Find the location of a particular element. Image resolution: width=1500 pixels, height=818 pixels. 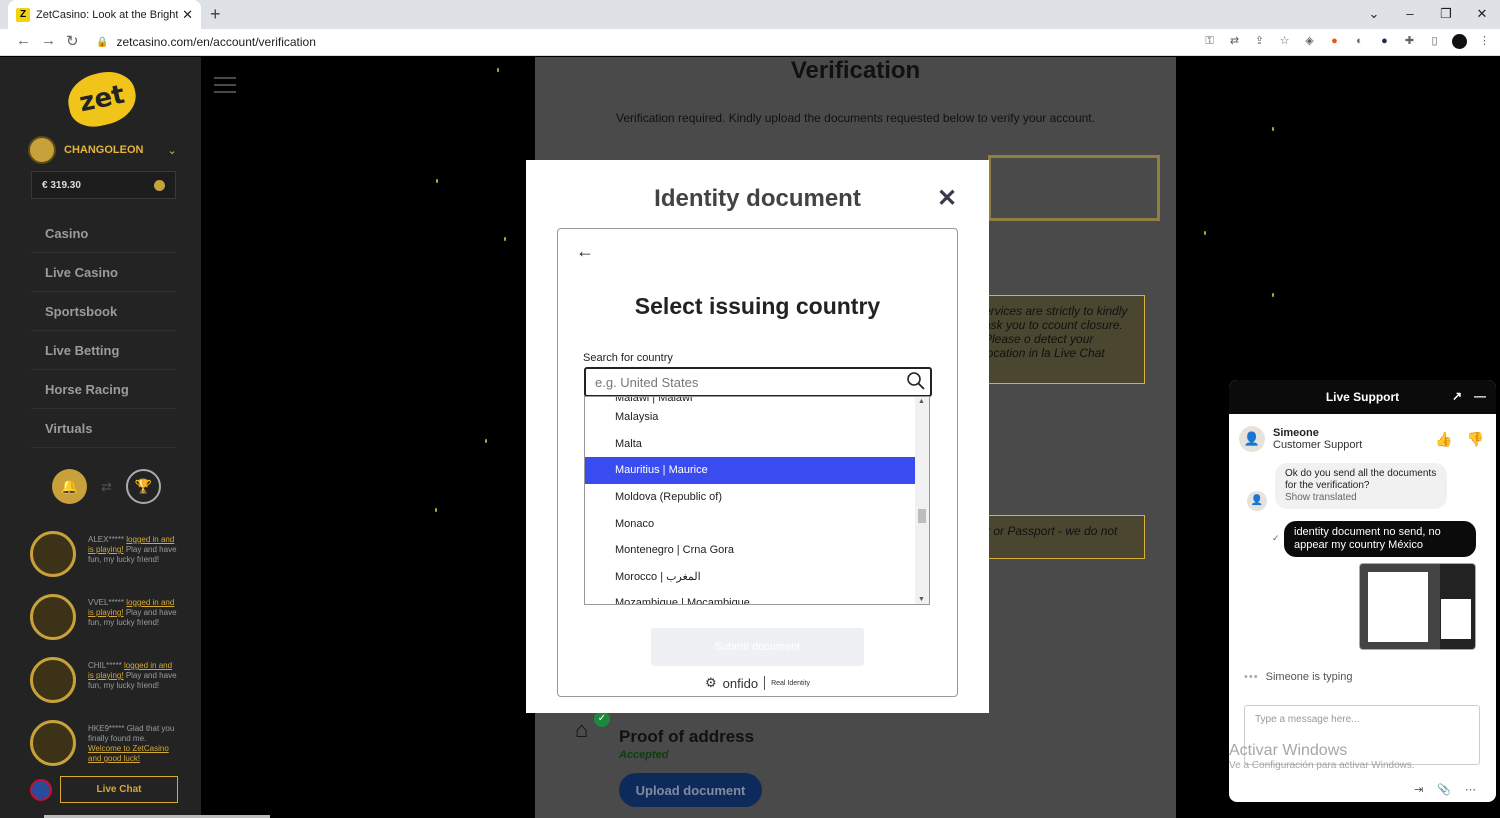

support-header: Live Support ↗ — is located at coordinates (1362, 397).